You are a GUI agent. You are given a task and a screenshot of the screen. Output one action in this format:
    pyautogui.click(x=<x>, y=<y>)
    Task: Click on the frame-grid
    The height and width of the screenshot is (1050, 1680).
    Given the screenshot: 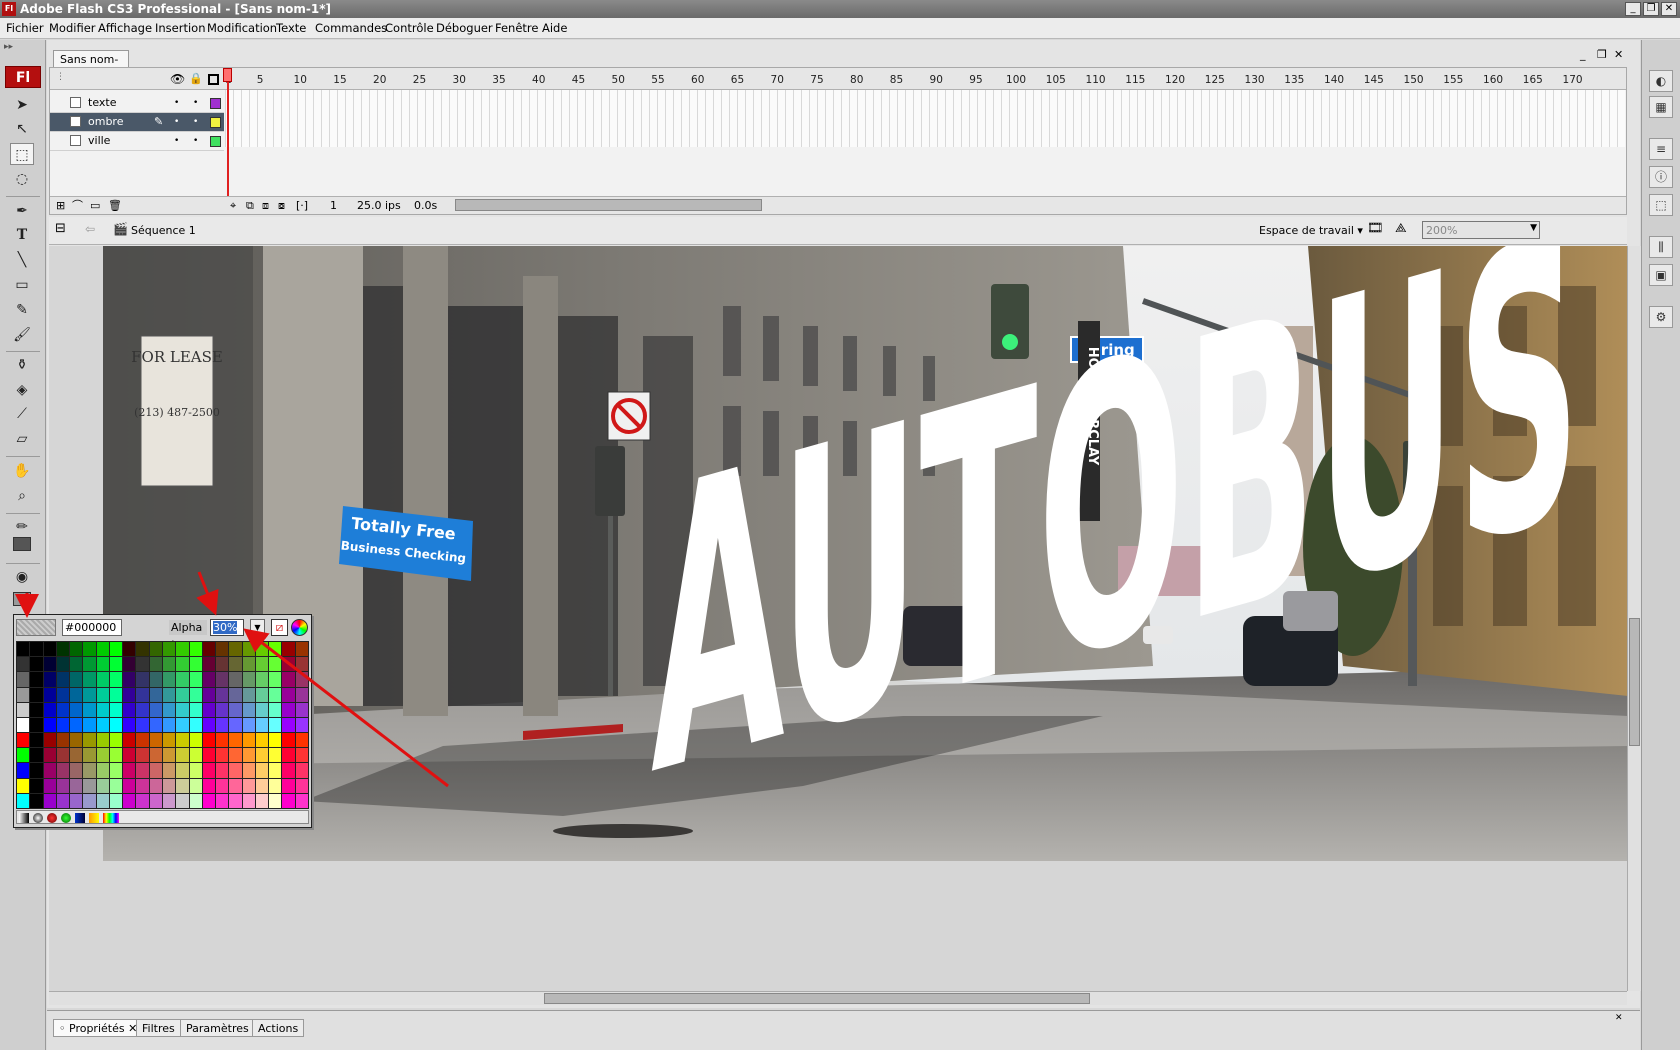 What is the action you would take?
    pyautogui.click(x=925, y=118)
    